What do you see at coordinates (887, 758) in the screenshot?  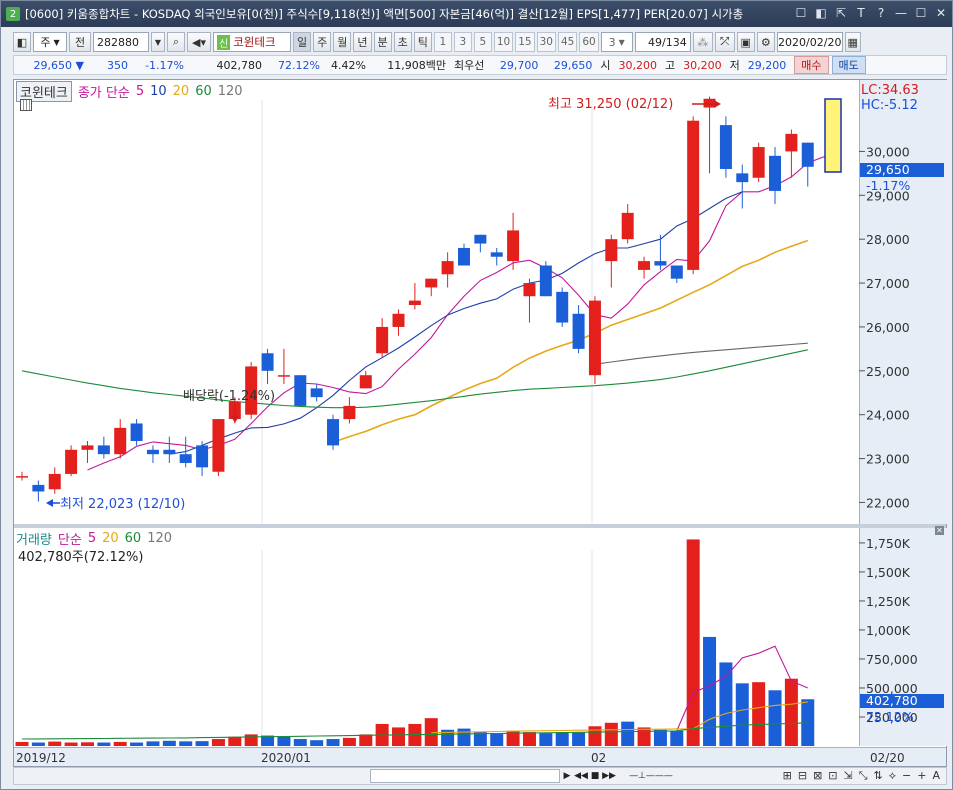 I see `date-label-cursor: 02/20` at bounding box center [887, 758].